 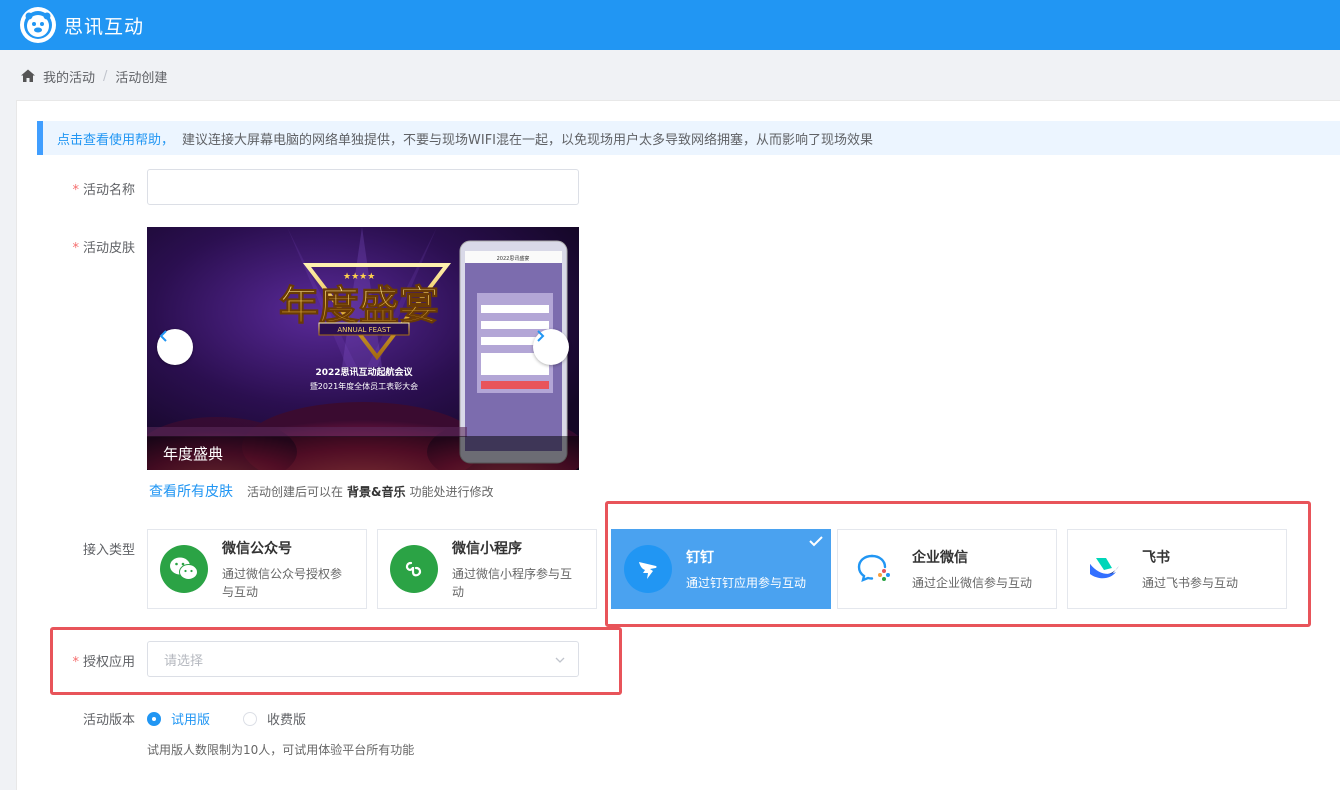 What do you see at coordinates (191, 720) in the screenshot?
I see `radio-label: 试用版` at bounding box center [191, 720].